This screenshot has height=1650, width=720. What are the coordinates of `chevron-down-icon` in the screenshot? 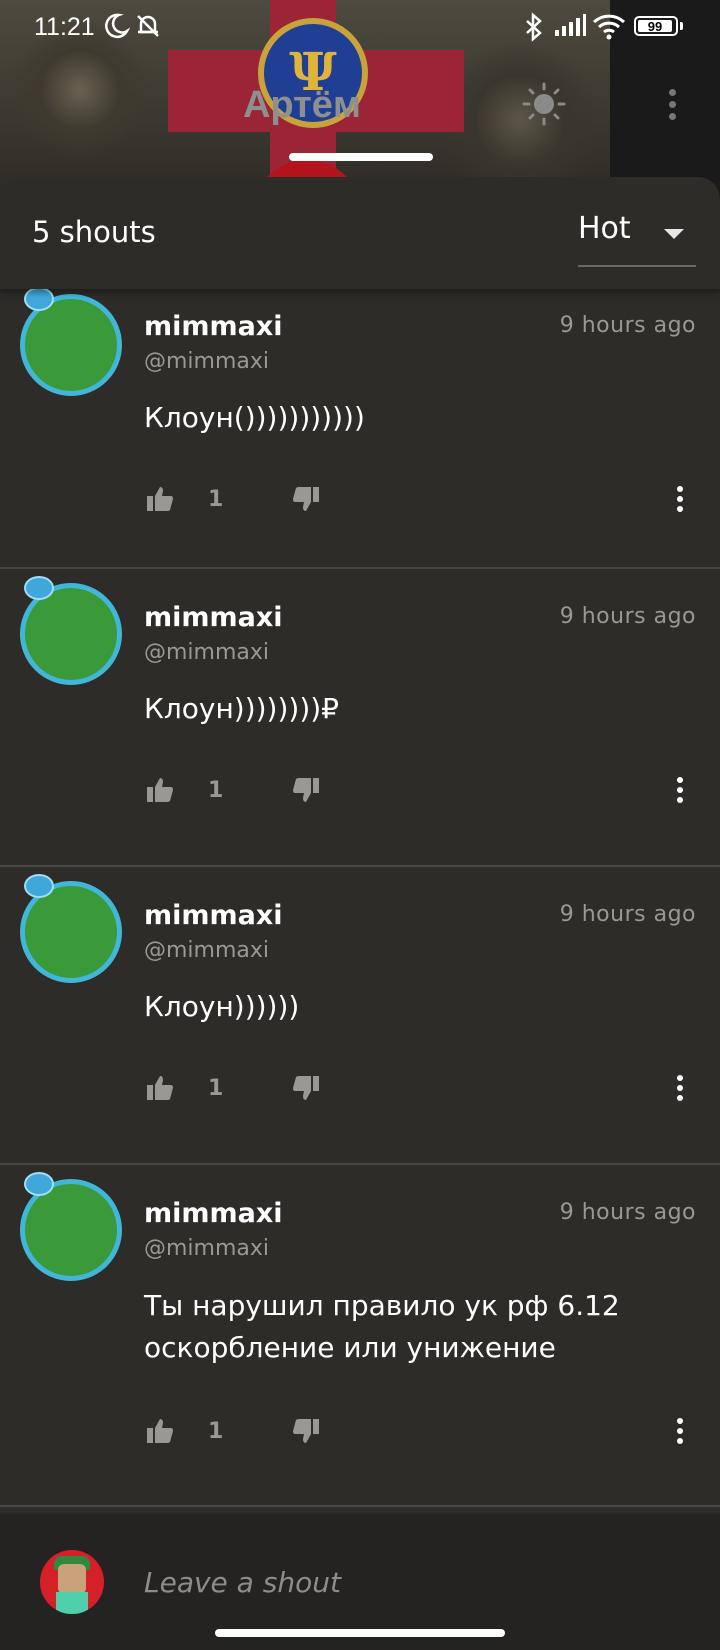 It's located at (674, 234).